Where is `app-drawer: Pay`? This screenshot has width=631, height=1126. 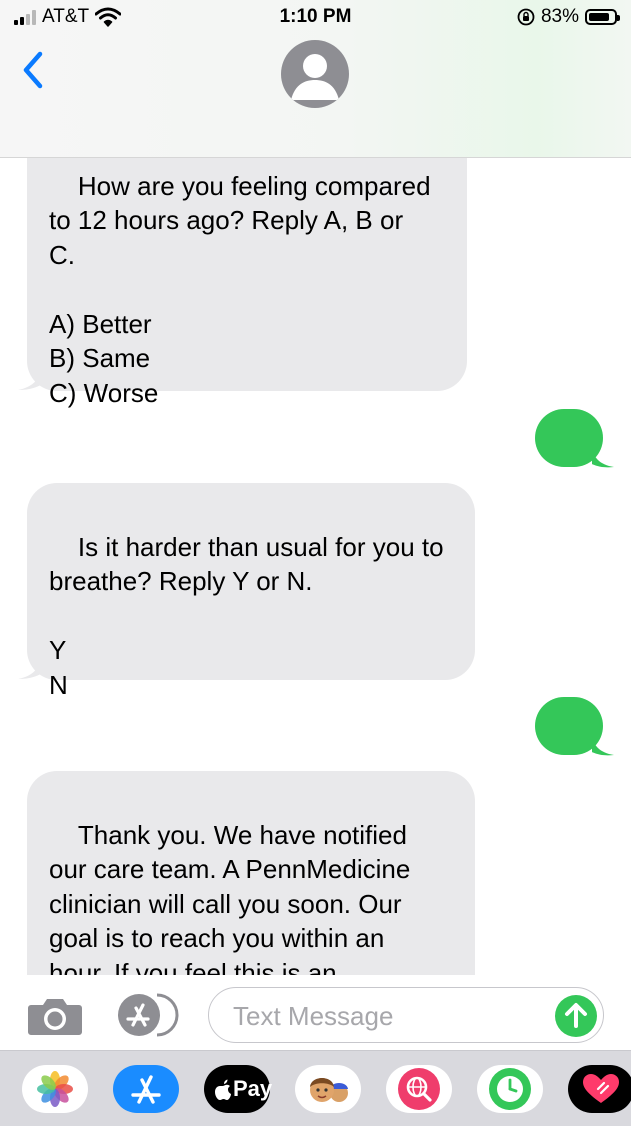
app-drawer: Pay is located at coordinates (315, 1088).